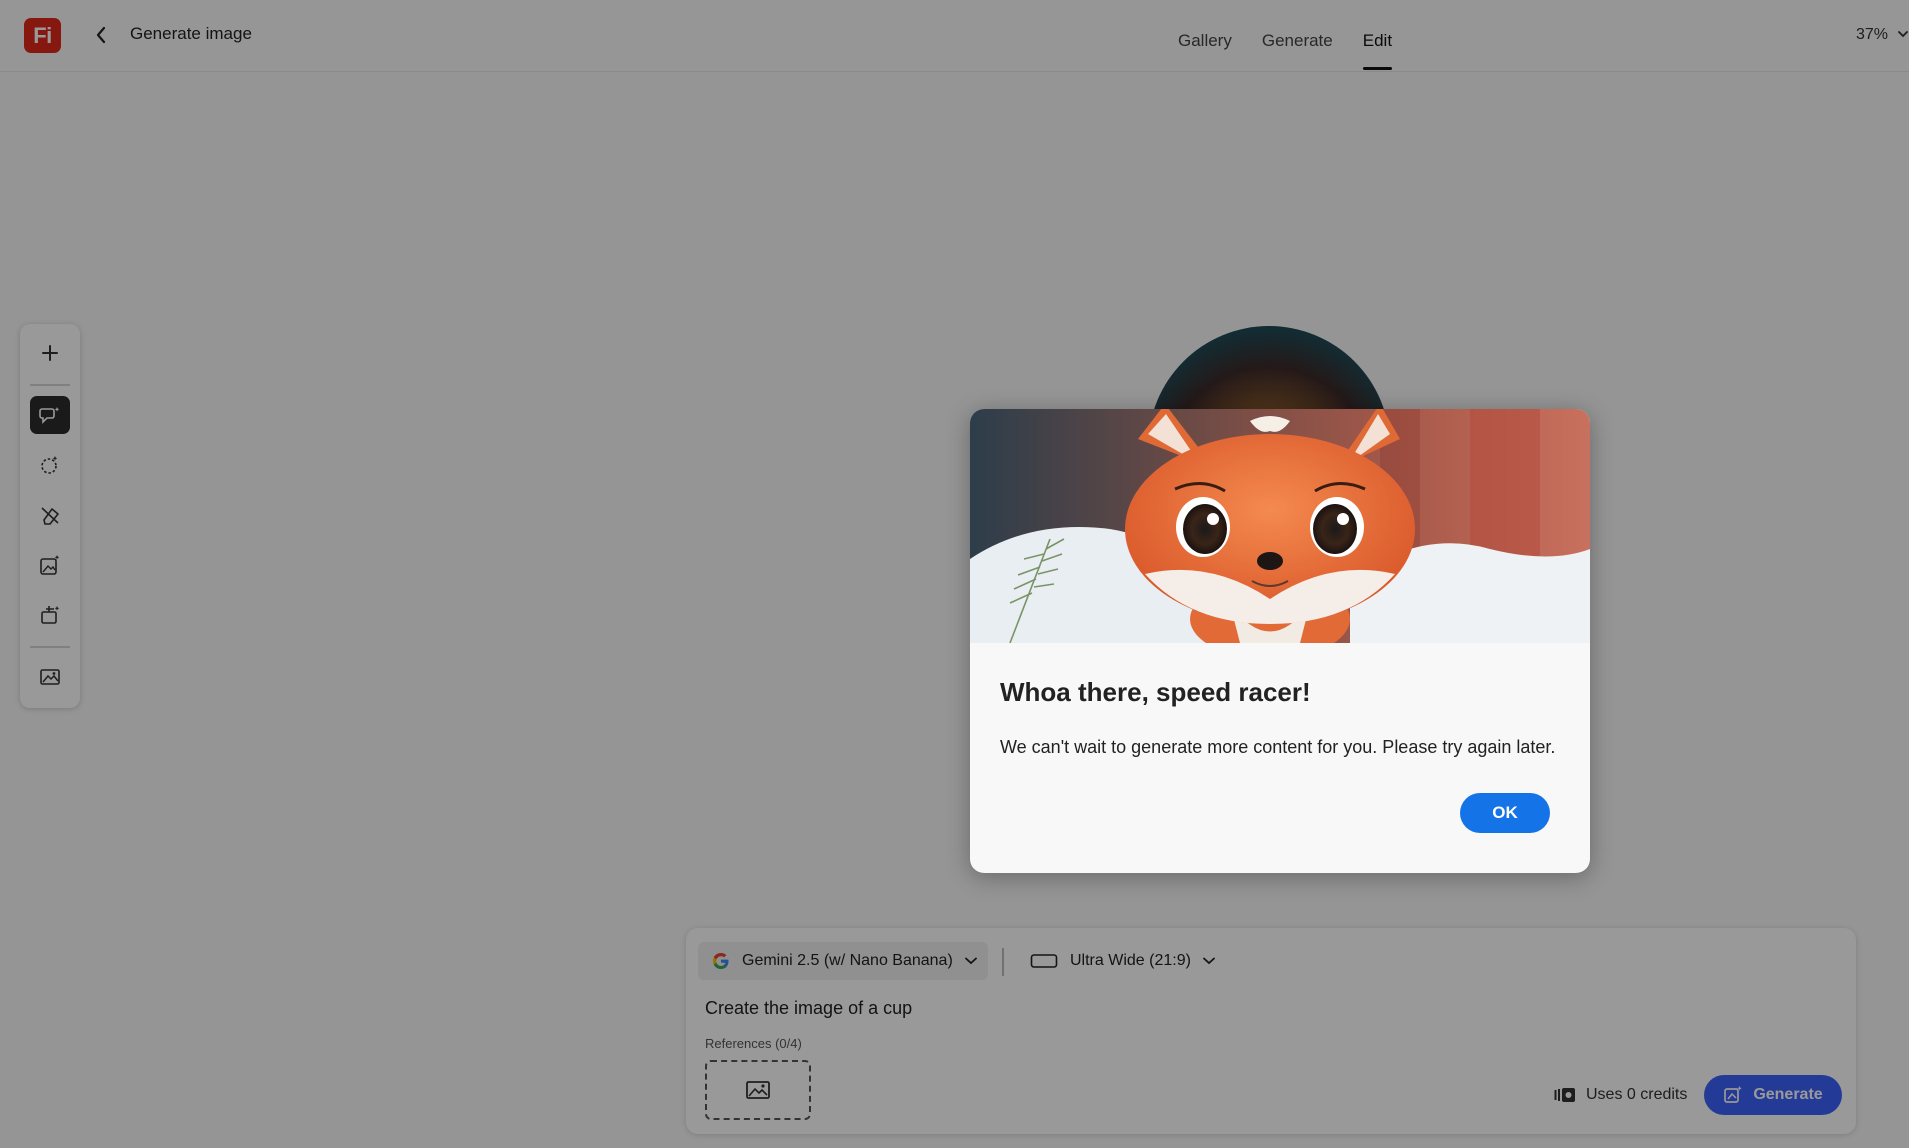 This screenshot has height=1148, width=1909. What do you see at coordinates (1505, 813) in the screenshot?
I see `ok-button: OK` at bounding box center [1505, 813].